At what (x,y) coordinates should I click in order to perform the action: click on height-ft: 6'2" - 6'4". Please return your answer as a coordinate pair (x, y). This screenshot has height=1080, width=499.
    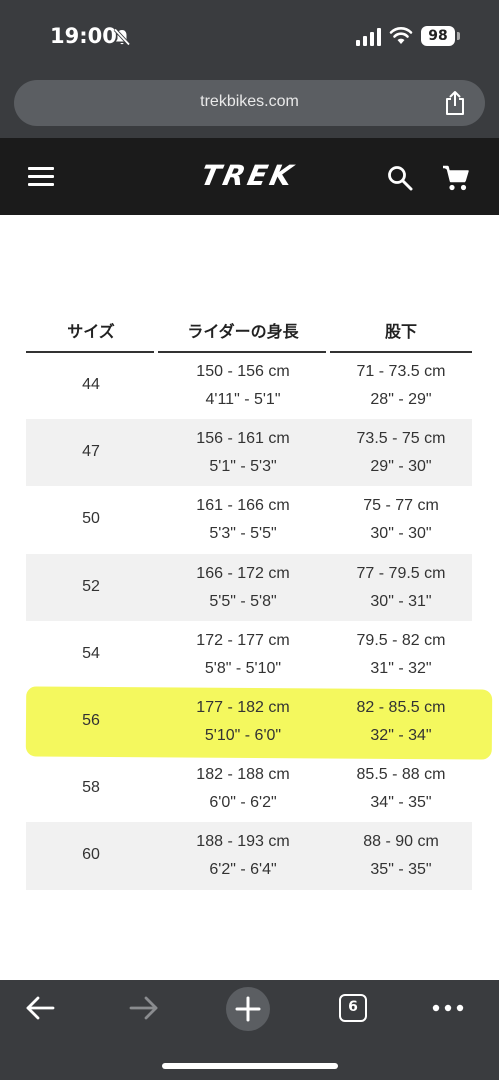
    Looking at the image, I should click on (243, 870).